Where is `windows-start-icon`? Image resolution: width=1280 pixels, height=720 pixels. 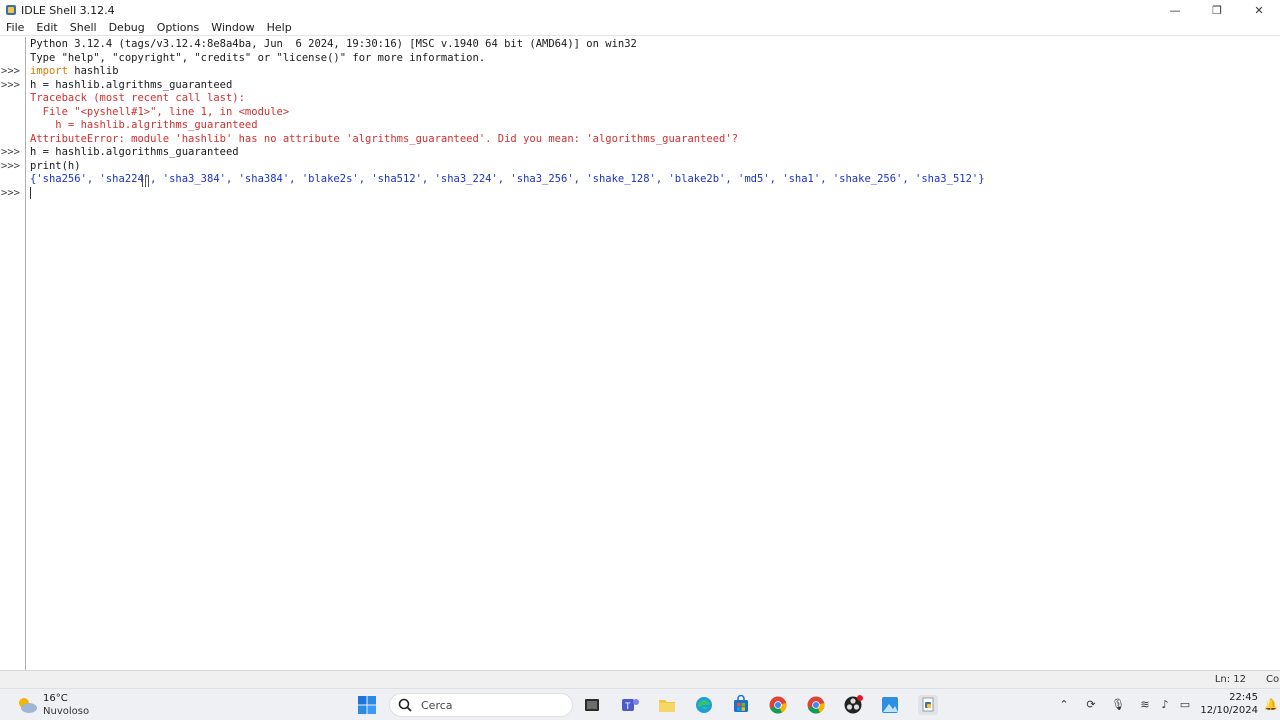
windows-start-icon is located at coordinates (367, 705).